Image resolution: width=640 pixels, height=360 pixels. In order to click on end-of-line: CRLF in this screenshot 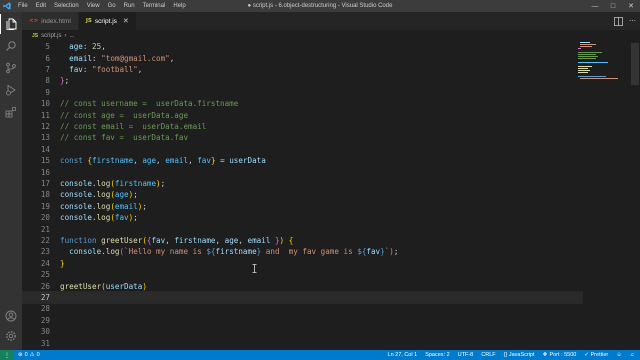, I will do `click(488, 355)`.